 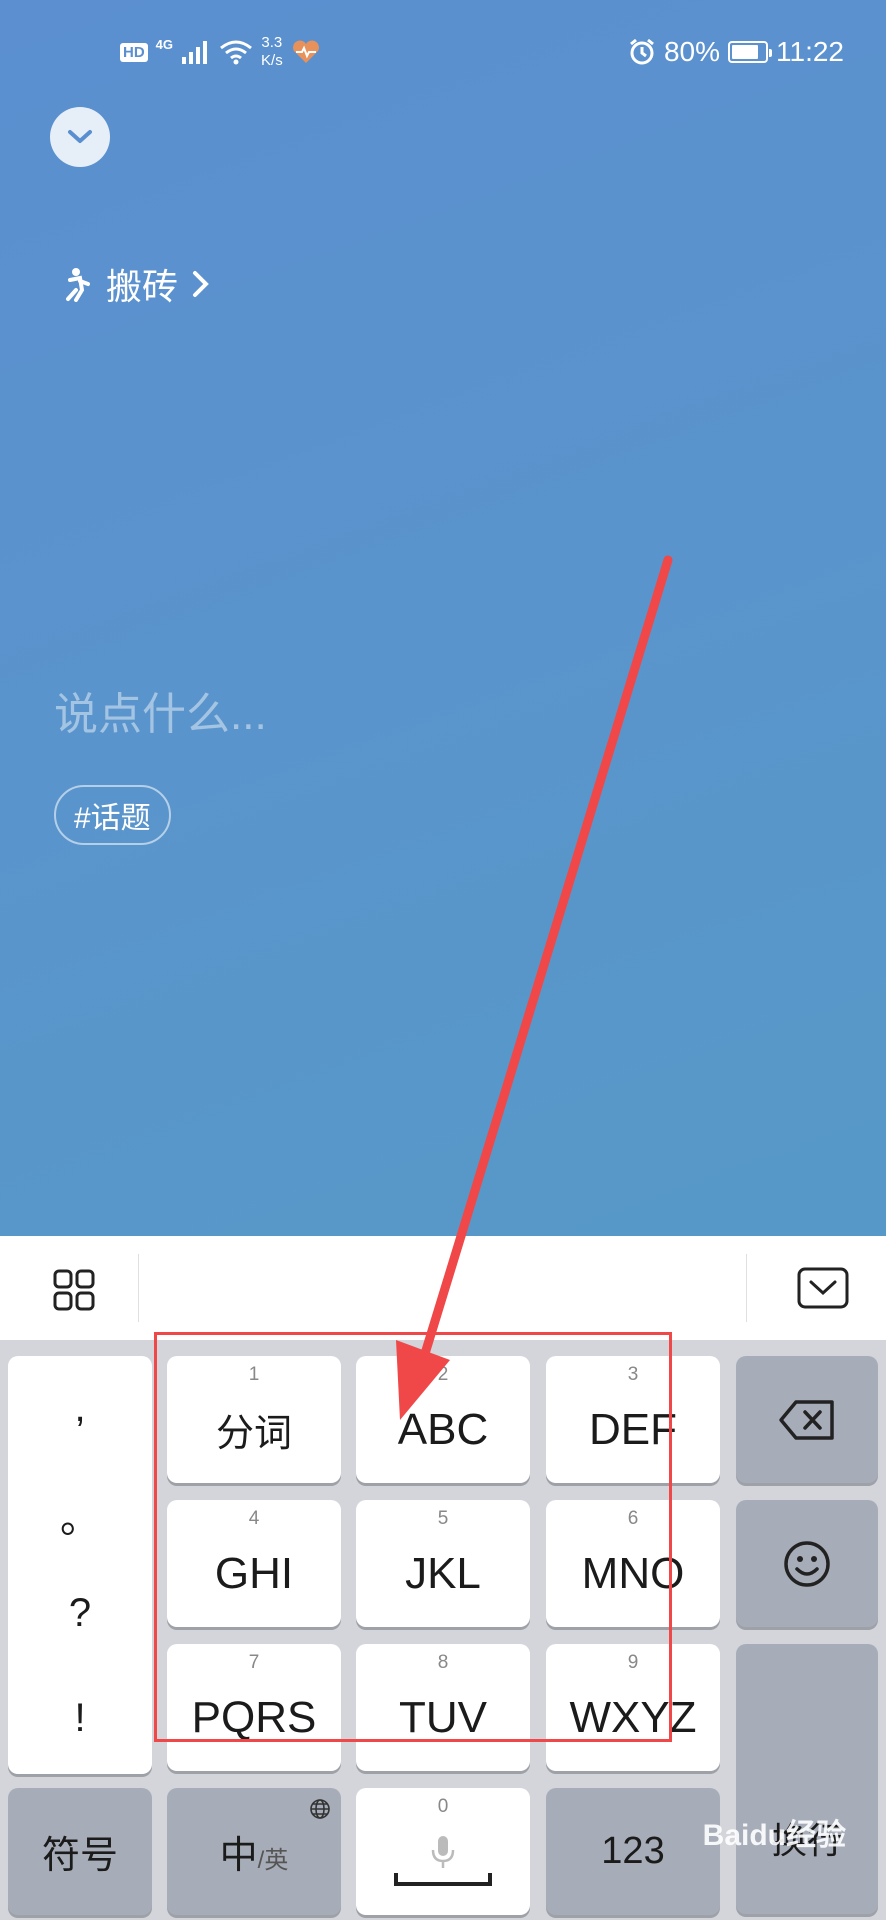 What do you see at coordinates (80, 1515) in the screenshot?
I see `punct-period: 。` at bounding box center [80, 1515].